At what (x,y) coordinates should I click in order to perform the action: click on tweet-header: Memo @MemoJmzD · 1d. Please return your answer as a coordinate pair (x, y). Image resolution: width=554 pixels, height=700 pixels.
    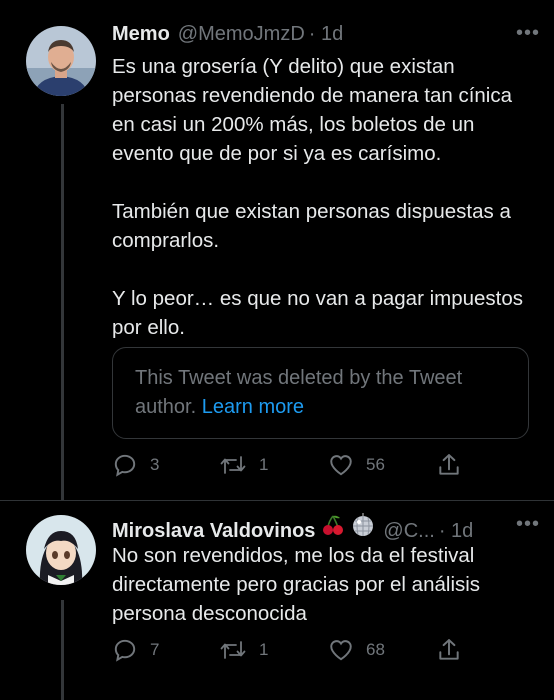
    Looking at the image, I should click on (227, 34).